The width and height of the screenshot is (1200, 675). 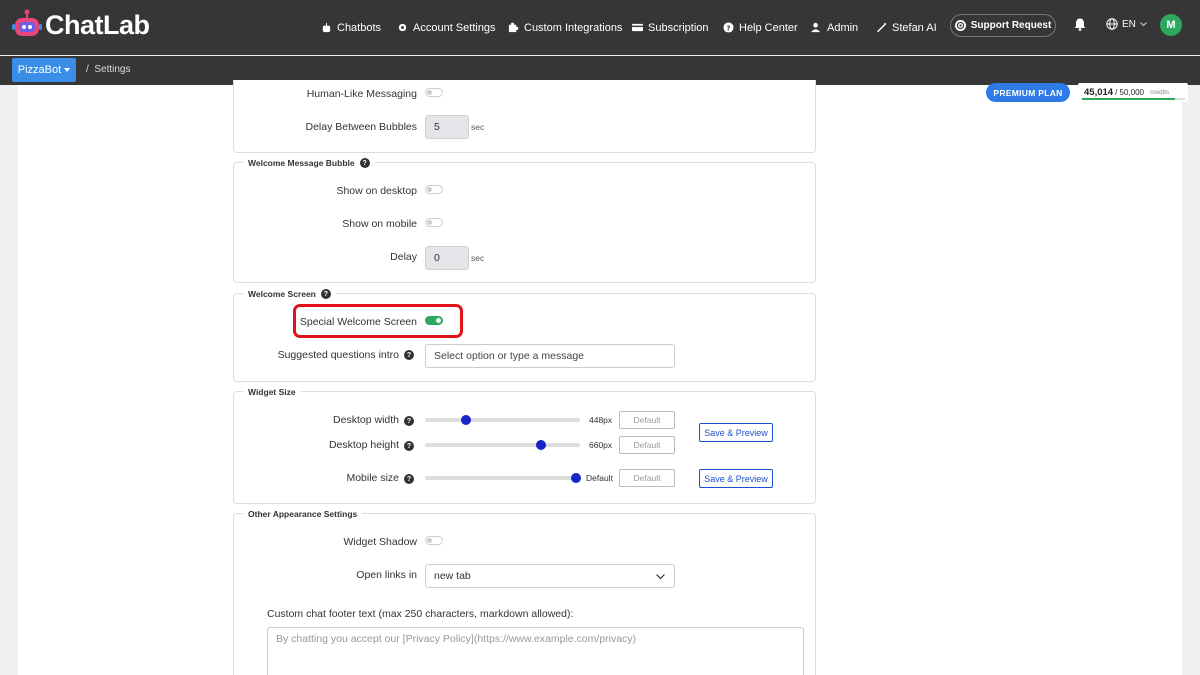 I want to click on gear-icon, so click(x=402, y=27).